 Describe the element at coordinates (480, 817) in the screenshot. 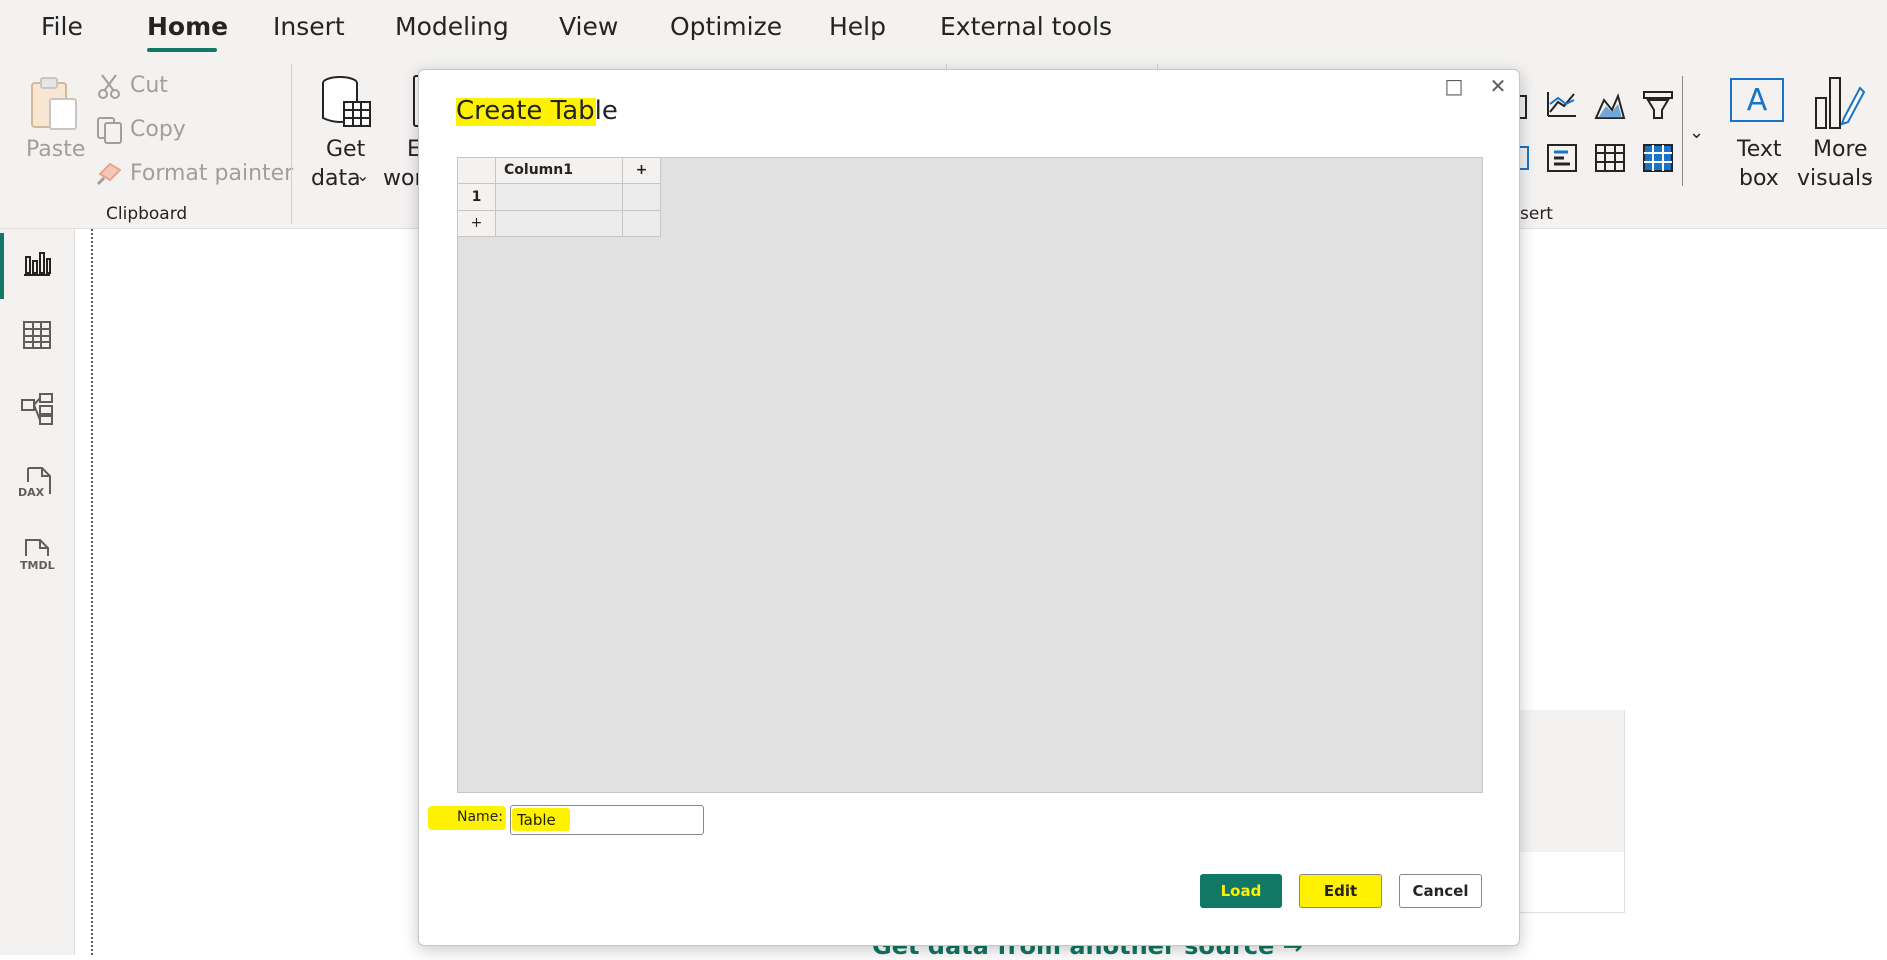

I see `name-label: Name:` at that location.